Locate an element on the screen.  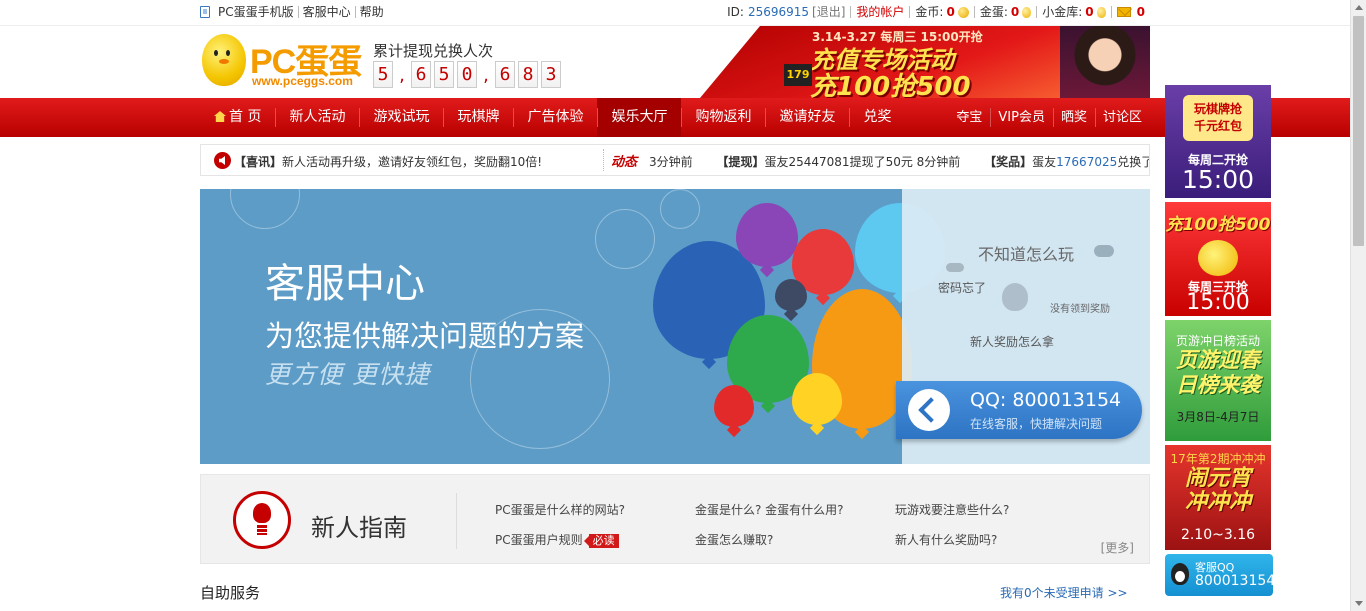
mail-button: 0 is located at coordinates (1131, 12).